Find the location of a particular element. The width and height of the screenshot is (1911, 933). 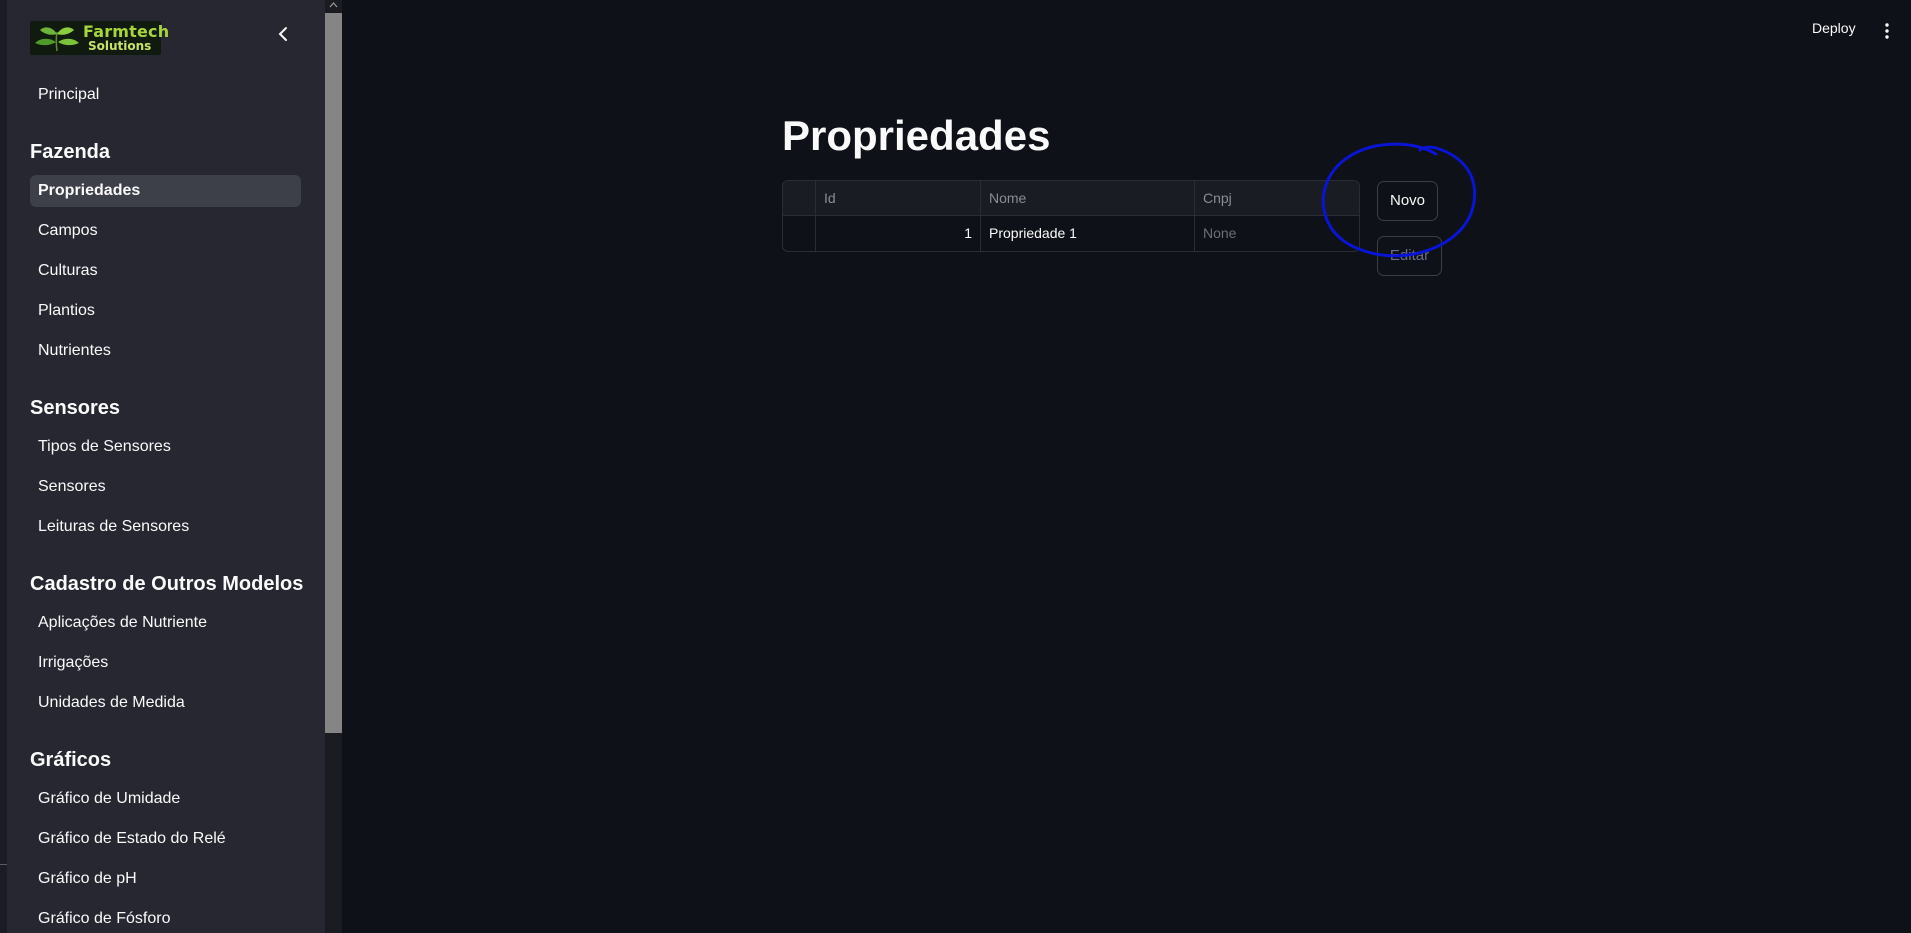

scroll-up-arrow-icon is located at coordinates (333, 5).